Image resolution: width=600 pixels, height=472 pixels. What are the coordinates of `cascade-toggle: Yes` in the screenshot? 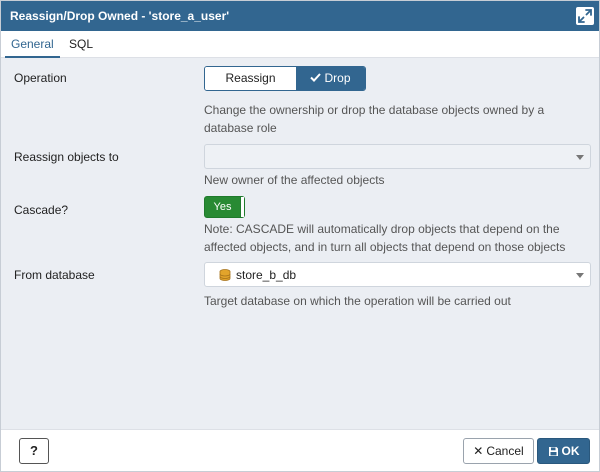 It's located at (224, 207).